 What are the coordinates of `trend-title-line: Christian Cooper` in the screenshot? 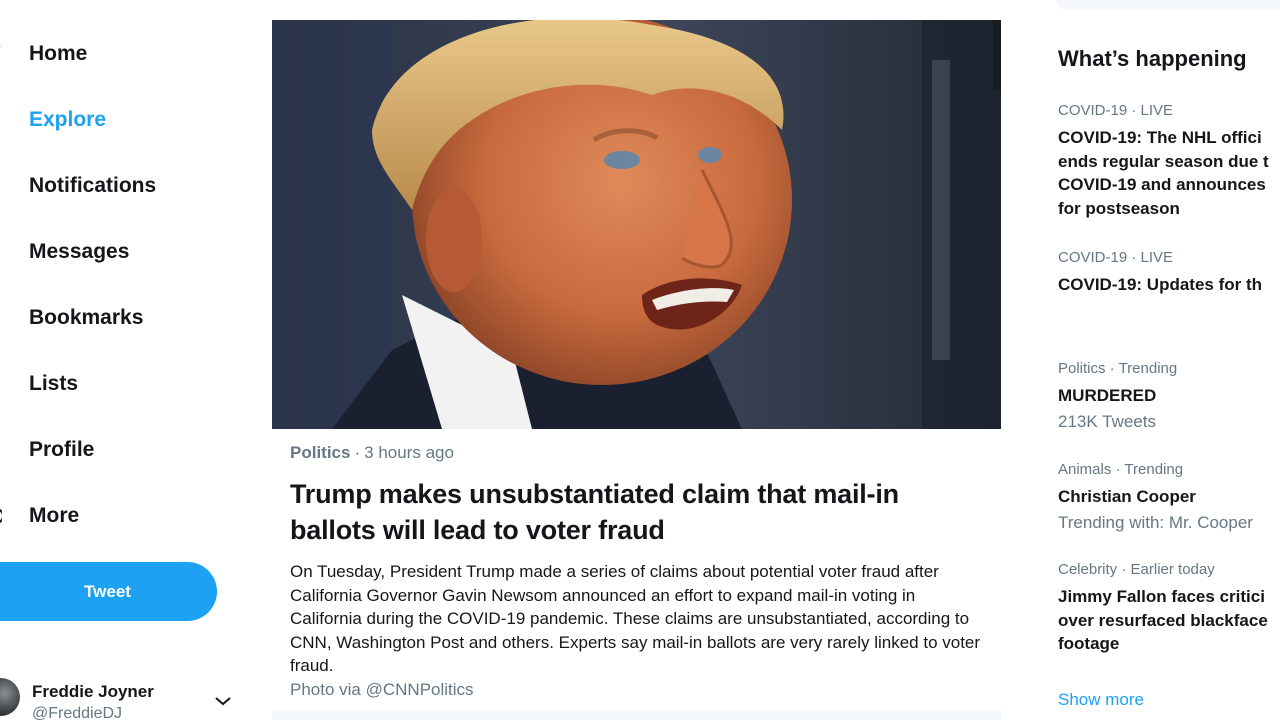 It's located at (1127, 496).